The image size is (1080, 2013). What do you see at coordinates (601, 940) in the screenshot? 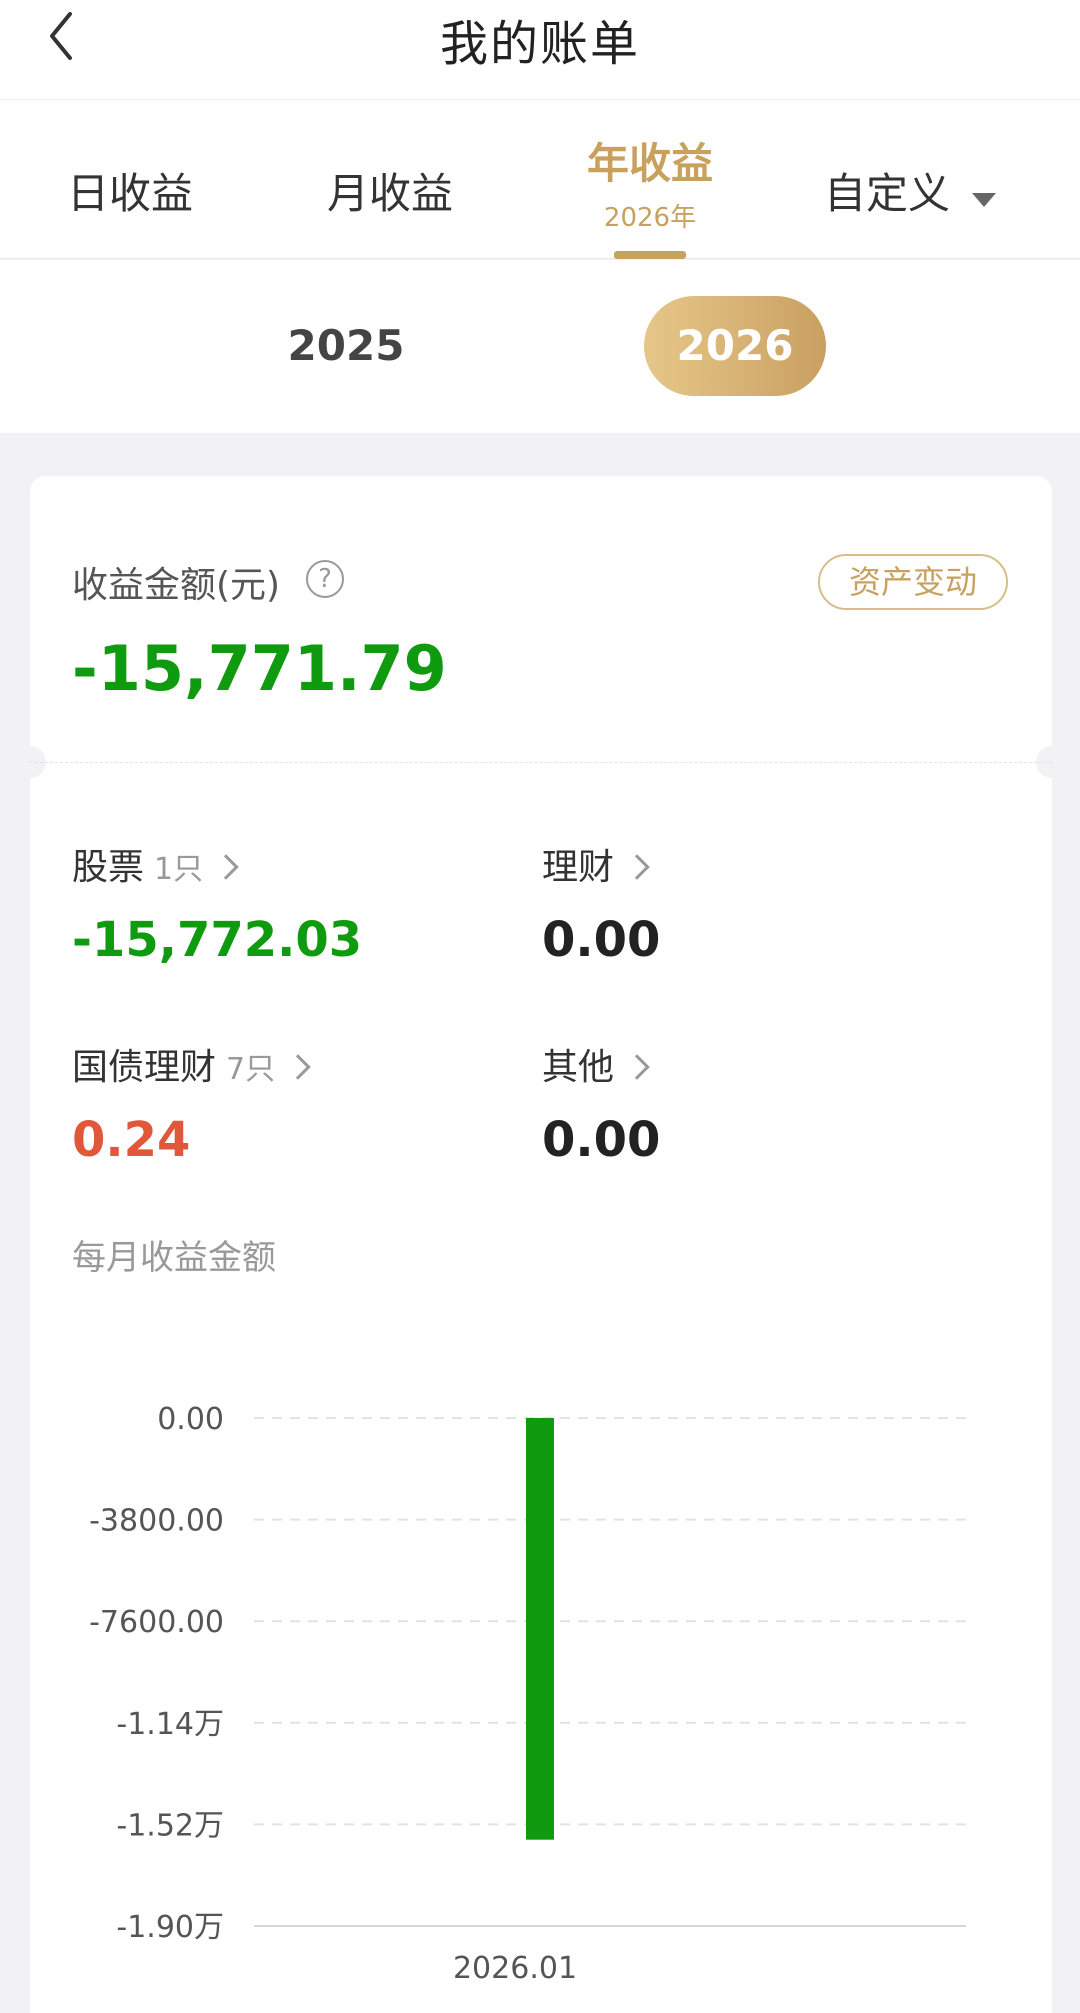
I see `category-finance-value: 0.00` at bounding box center [601, 940].